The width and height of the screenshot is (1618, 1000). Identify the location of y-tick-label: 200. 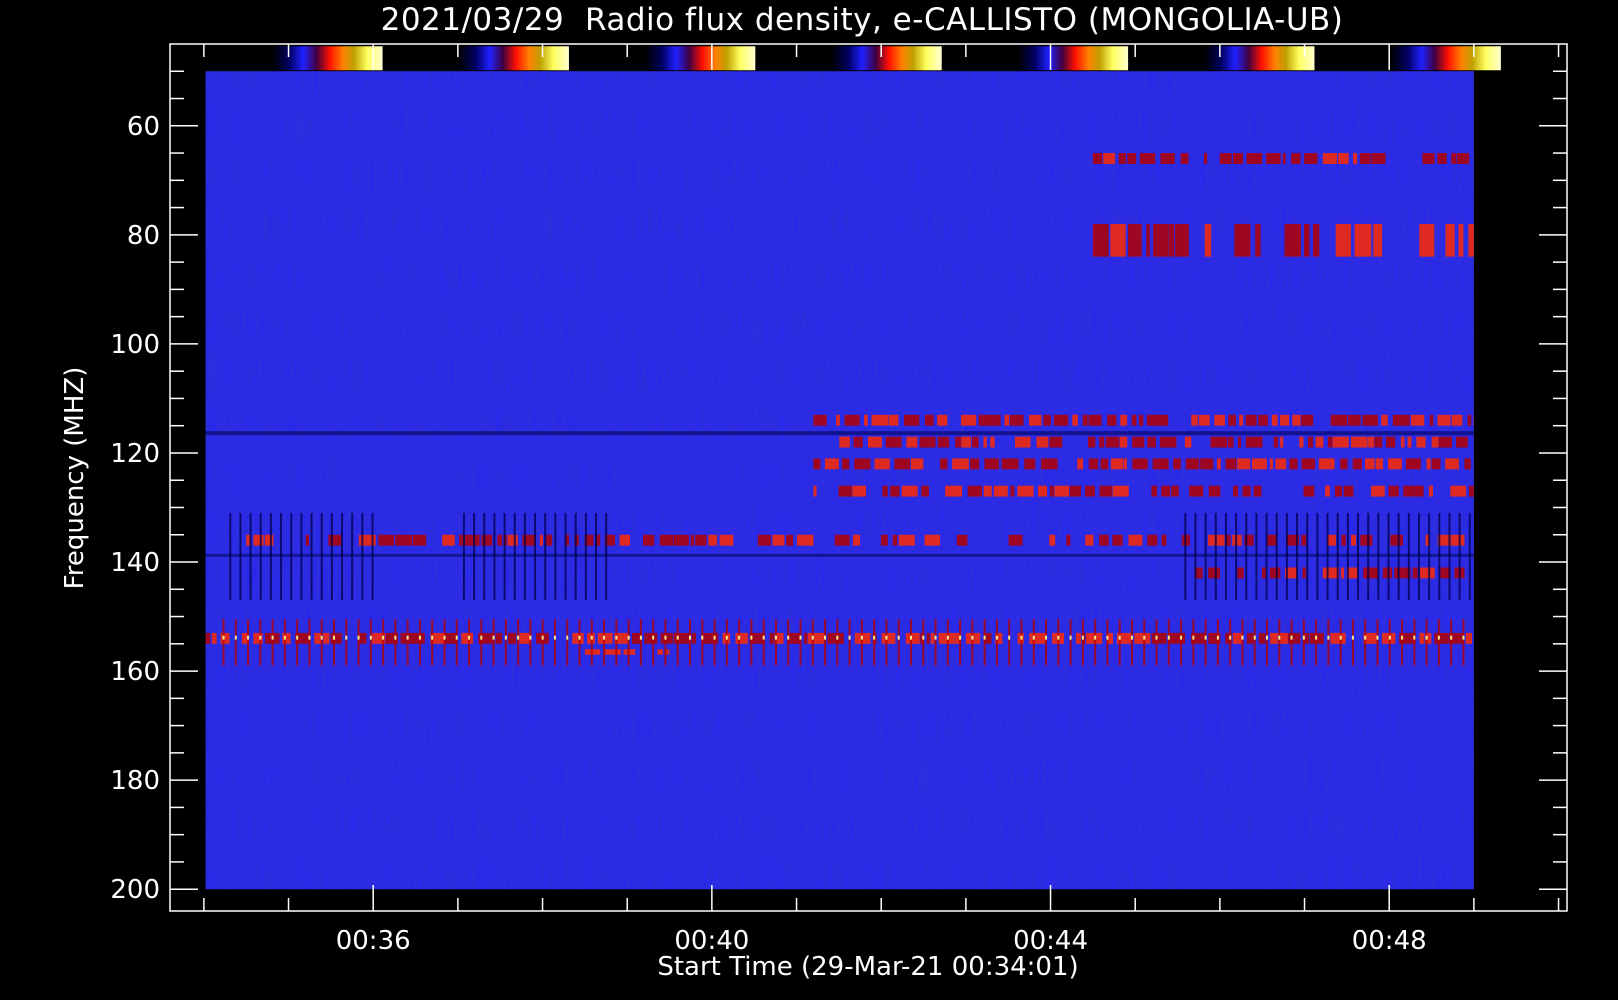
(135, 890).